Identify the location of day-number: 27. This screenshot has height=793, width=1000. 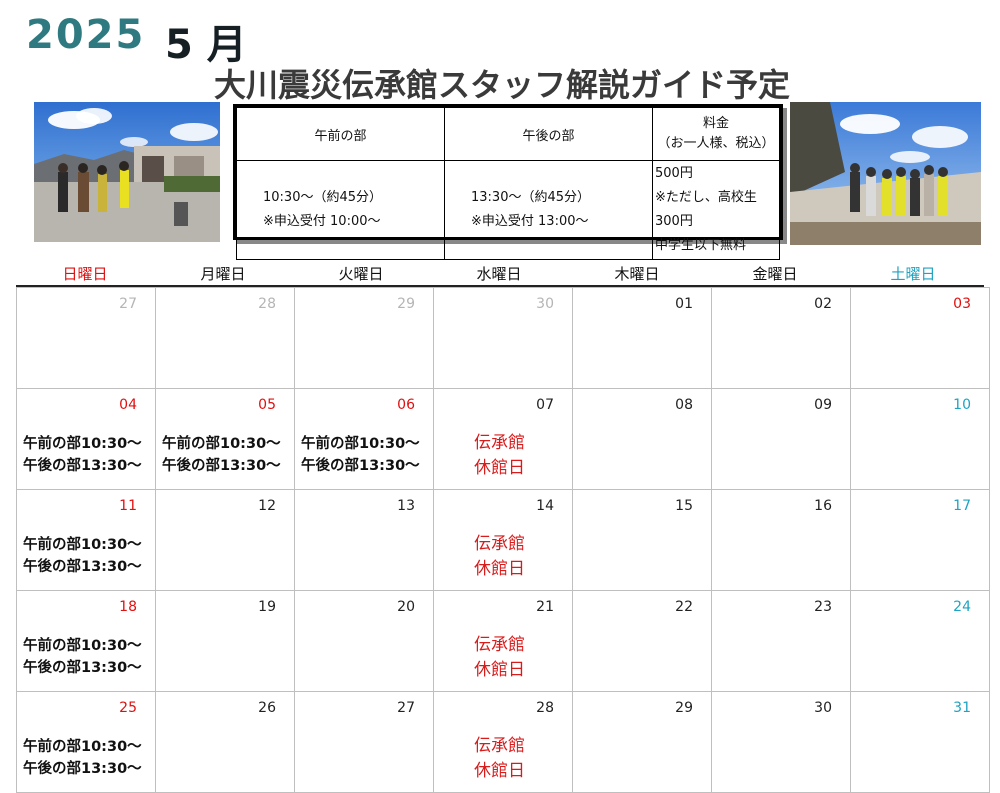
(406, 708).